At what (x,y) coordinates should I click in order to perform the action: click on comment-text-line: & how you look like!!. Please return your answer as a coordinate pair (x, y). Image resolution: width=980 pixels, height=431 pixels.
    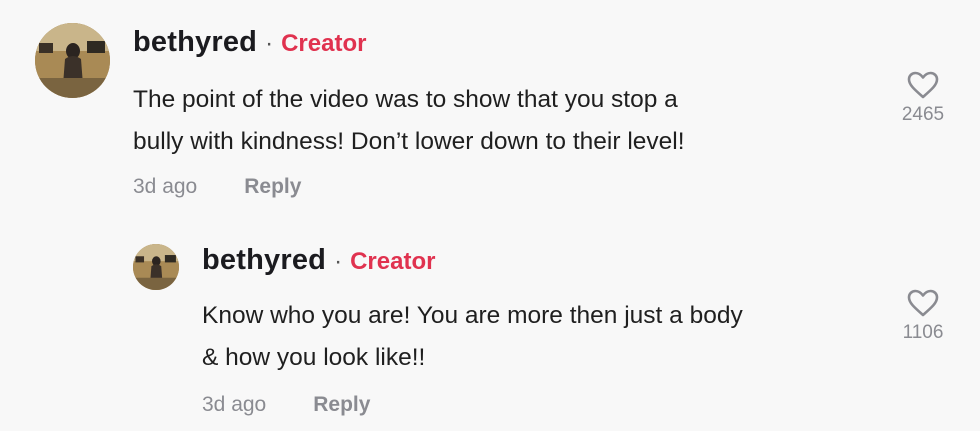
    Looking at the image, I should click on (314, 357).